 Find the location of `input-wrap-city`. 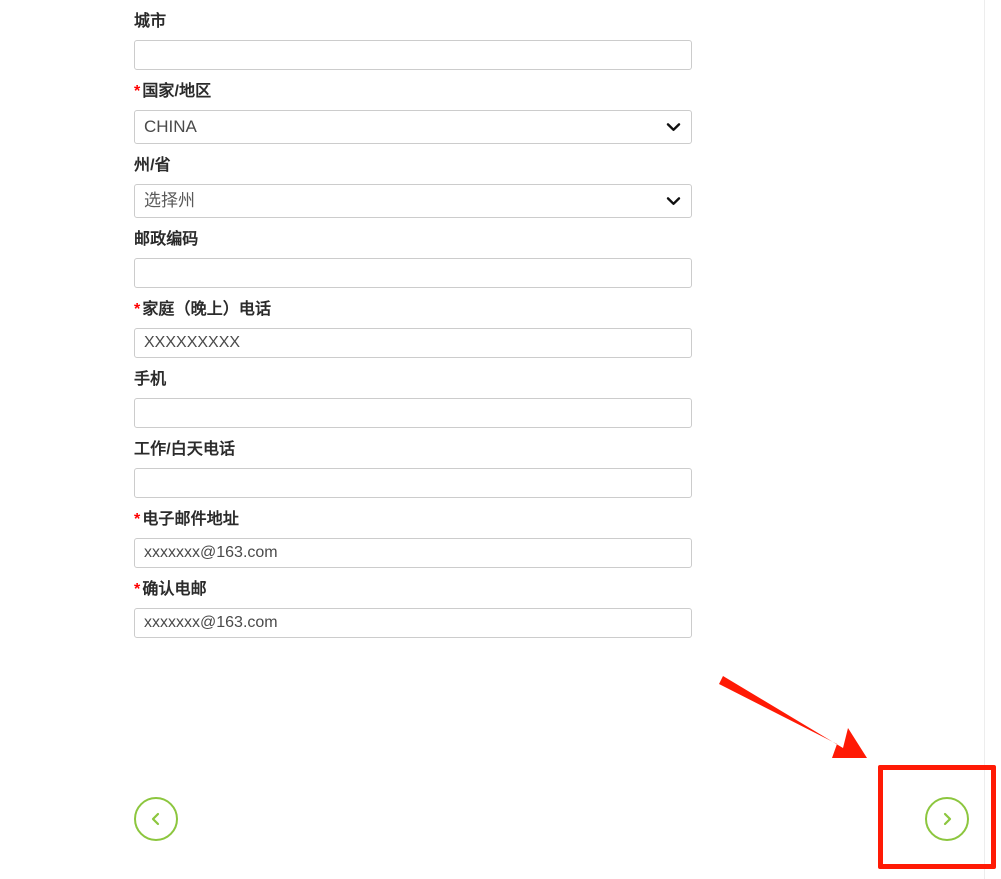

input-wrap-city is located at coordinates (413, 55).